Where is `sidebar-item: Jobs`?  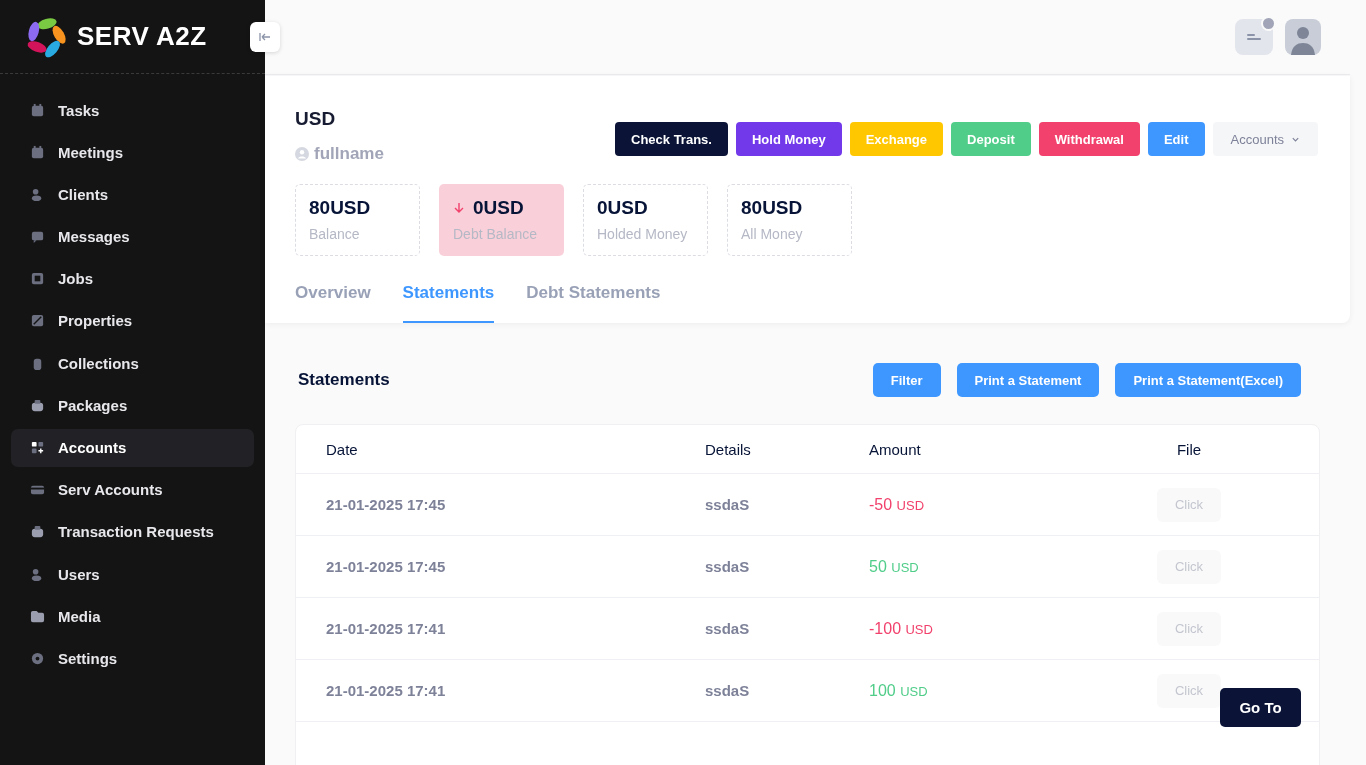 sidebar-item: Jobs is located at coordinates (132, 278).